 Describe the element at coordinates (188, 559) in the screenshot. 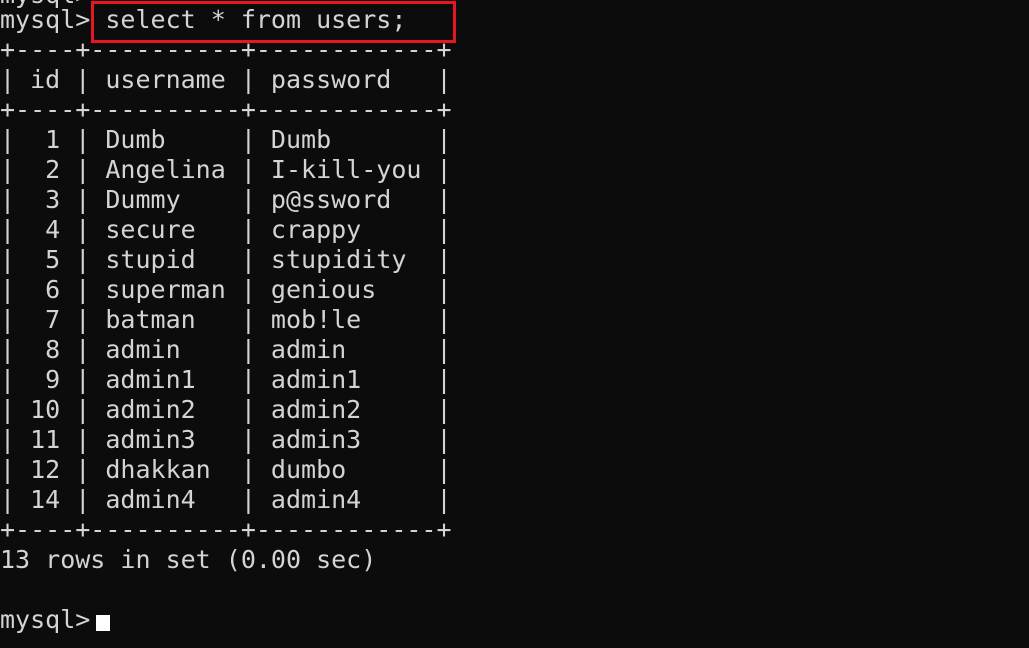

I see `result-summary: 13 rows in set (0.00 sec)` at that location.